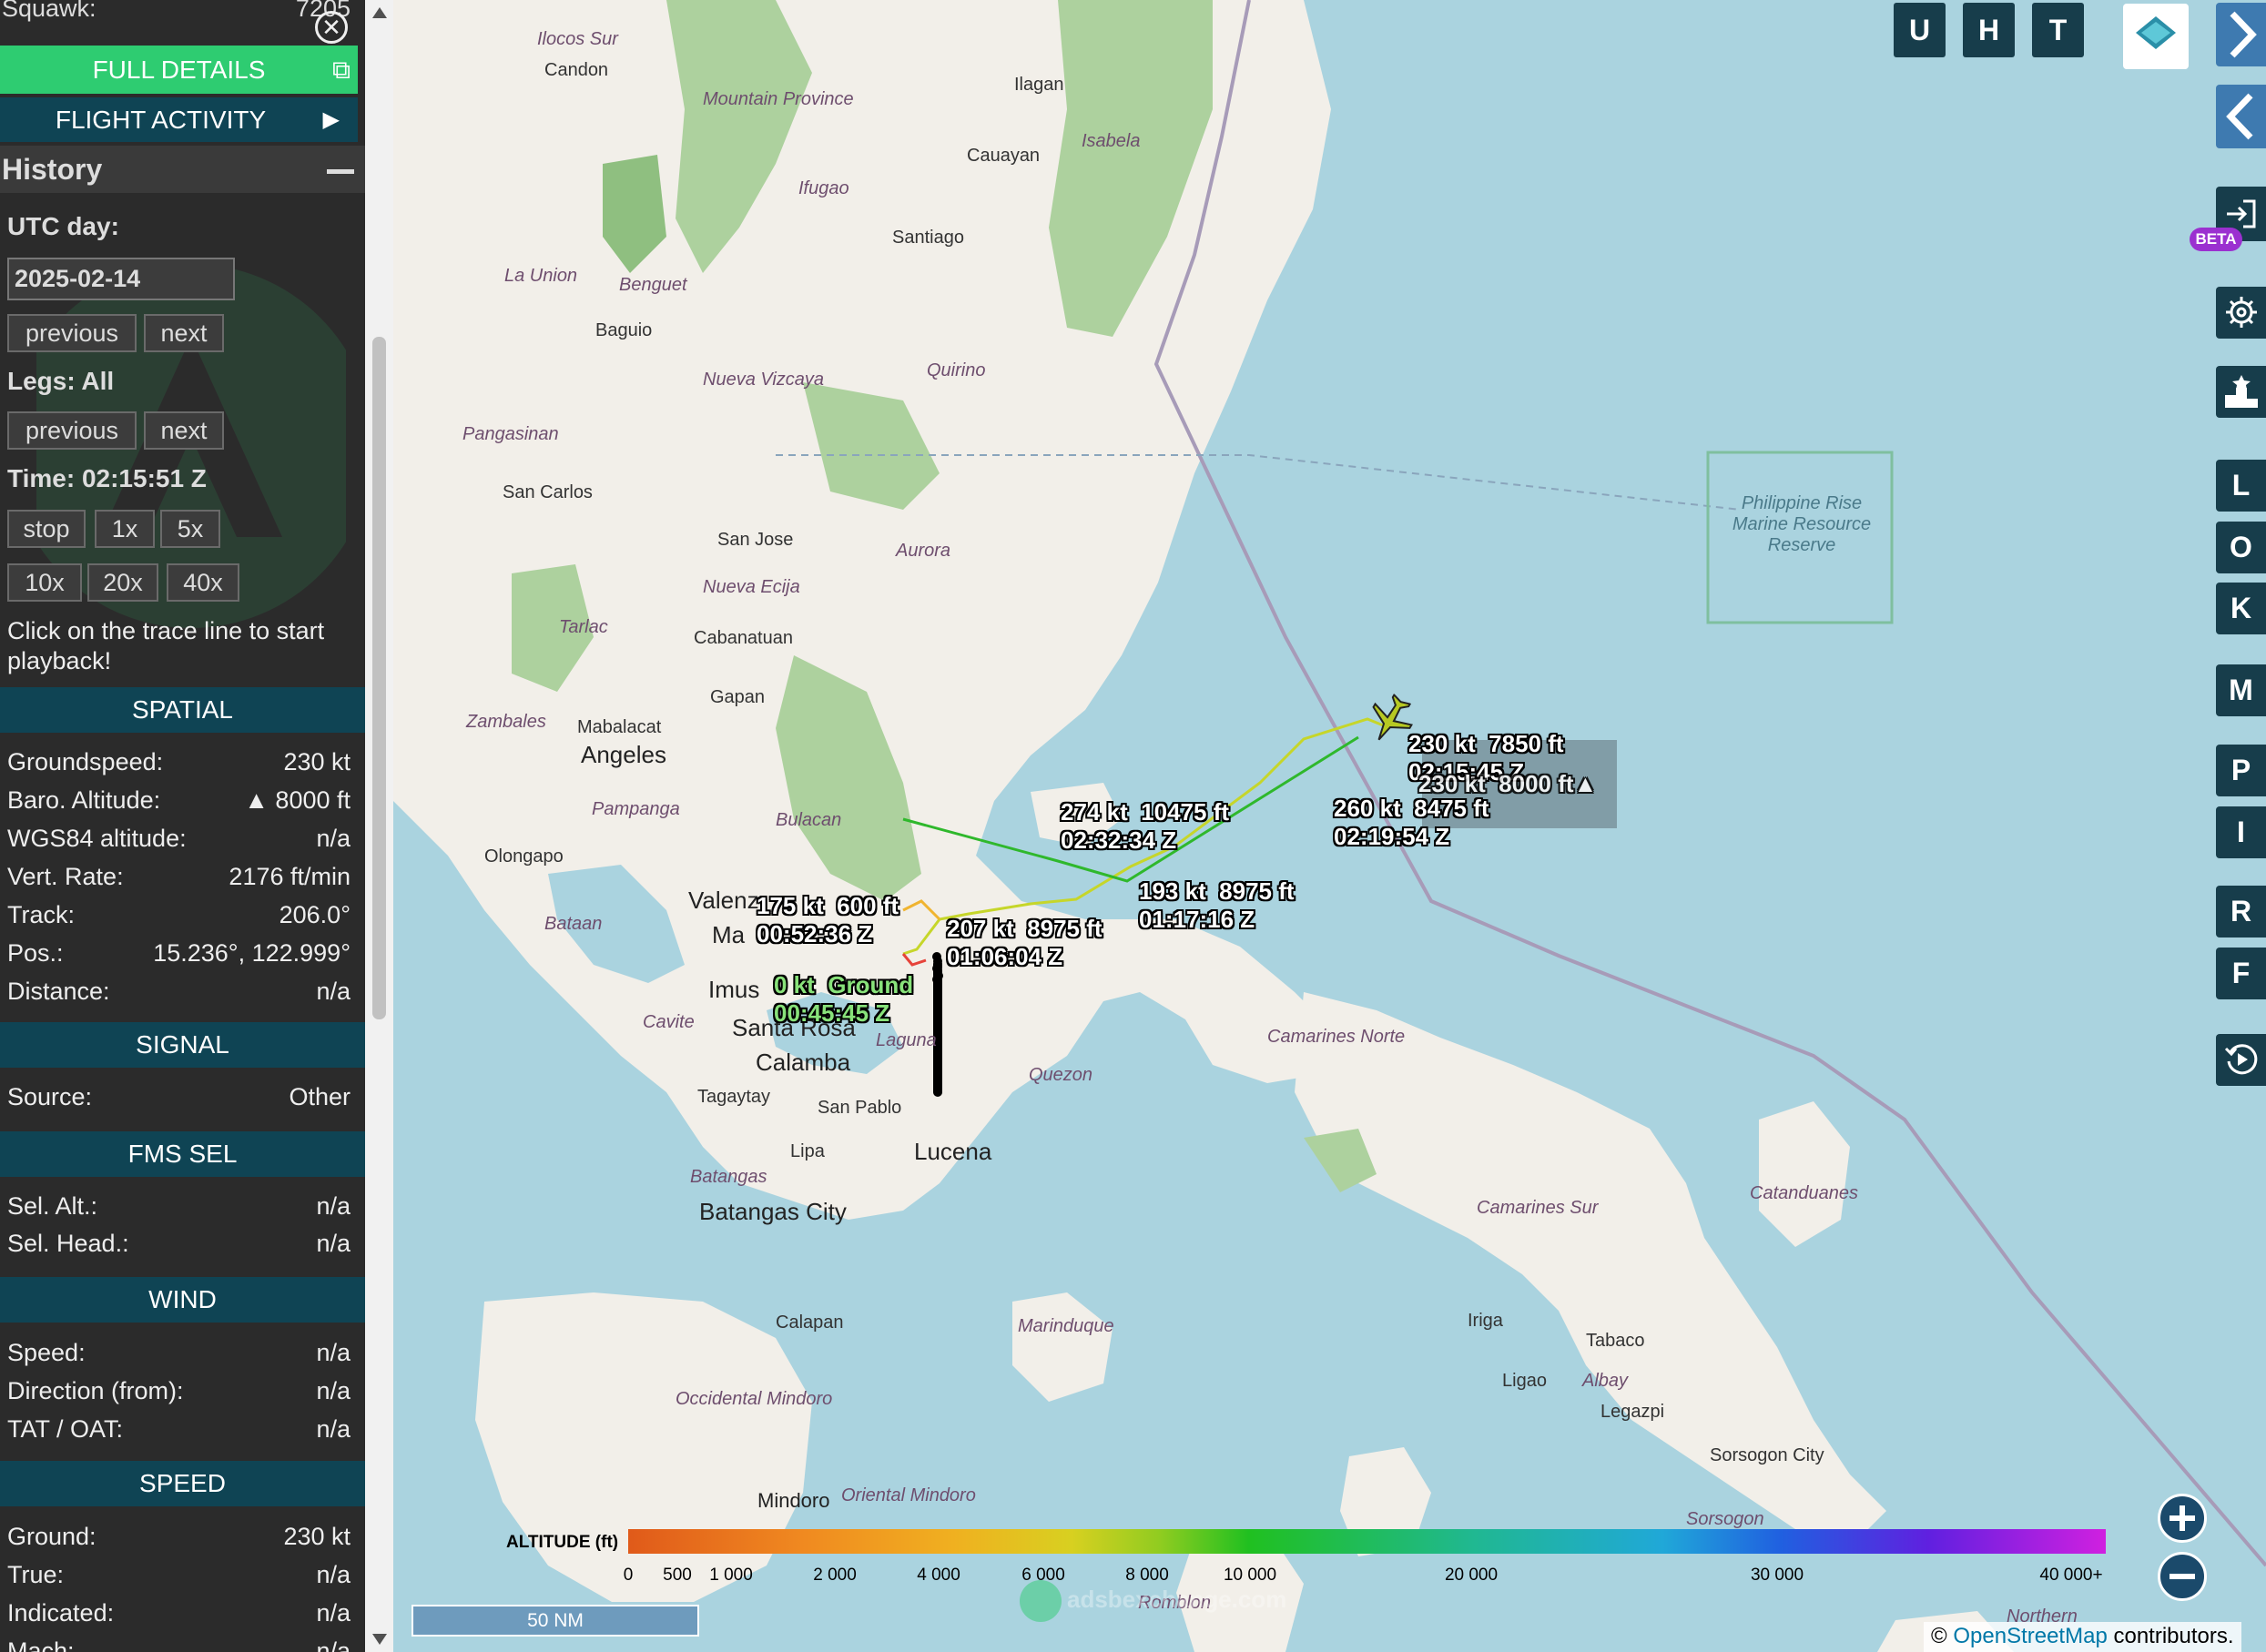 The width and height of the screenshot is (2266, 1652). Describe the element at coordinates (2030, 1636) in the screenshot. I see `openstreetmap-link: OpenStreetMap` at that location.